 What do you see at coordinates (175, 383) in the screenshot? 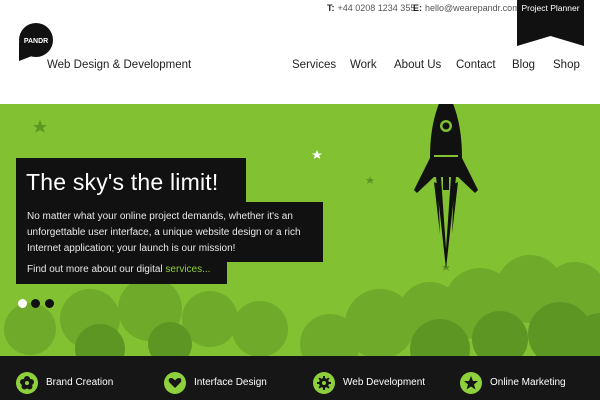
I see `heart-icon` at bounding box center [175, 383].